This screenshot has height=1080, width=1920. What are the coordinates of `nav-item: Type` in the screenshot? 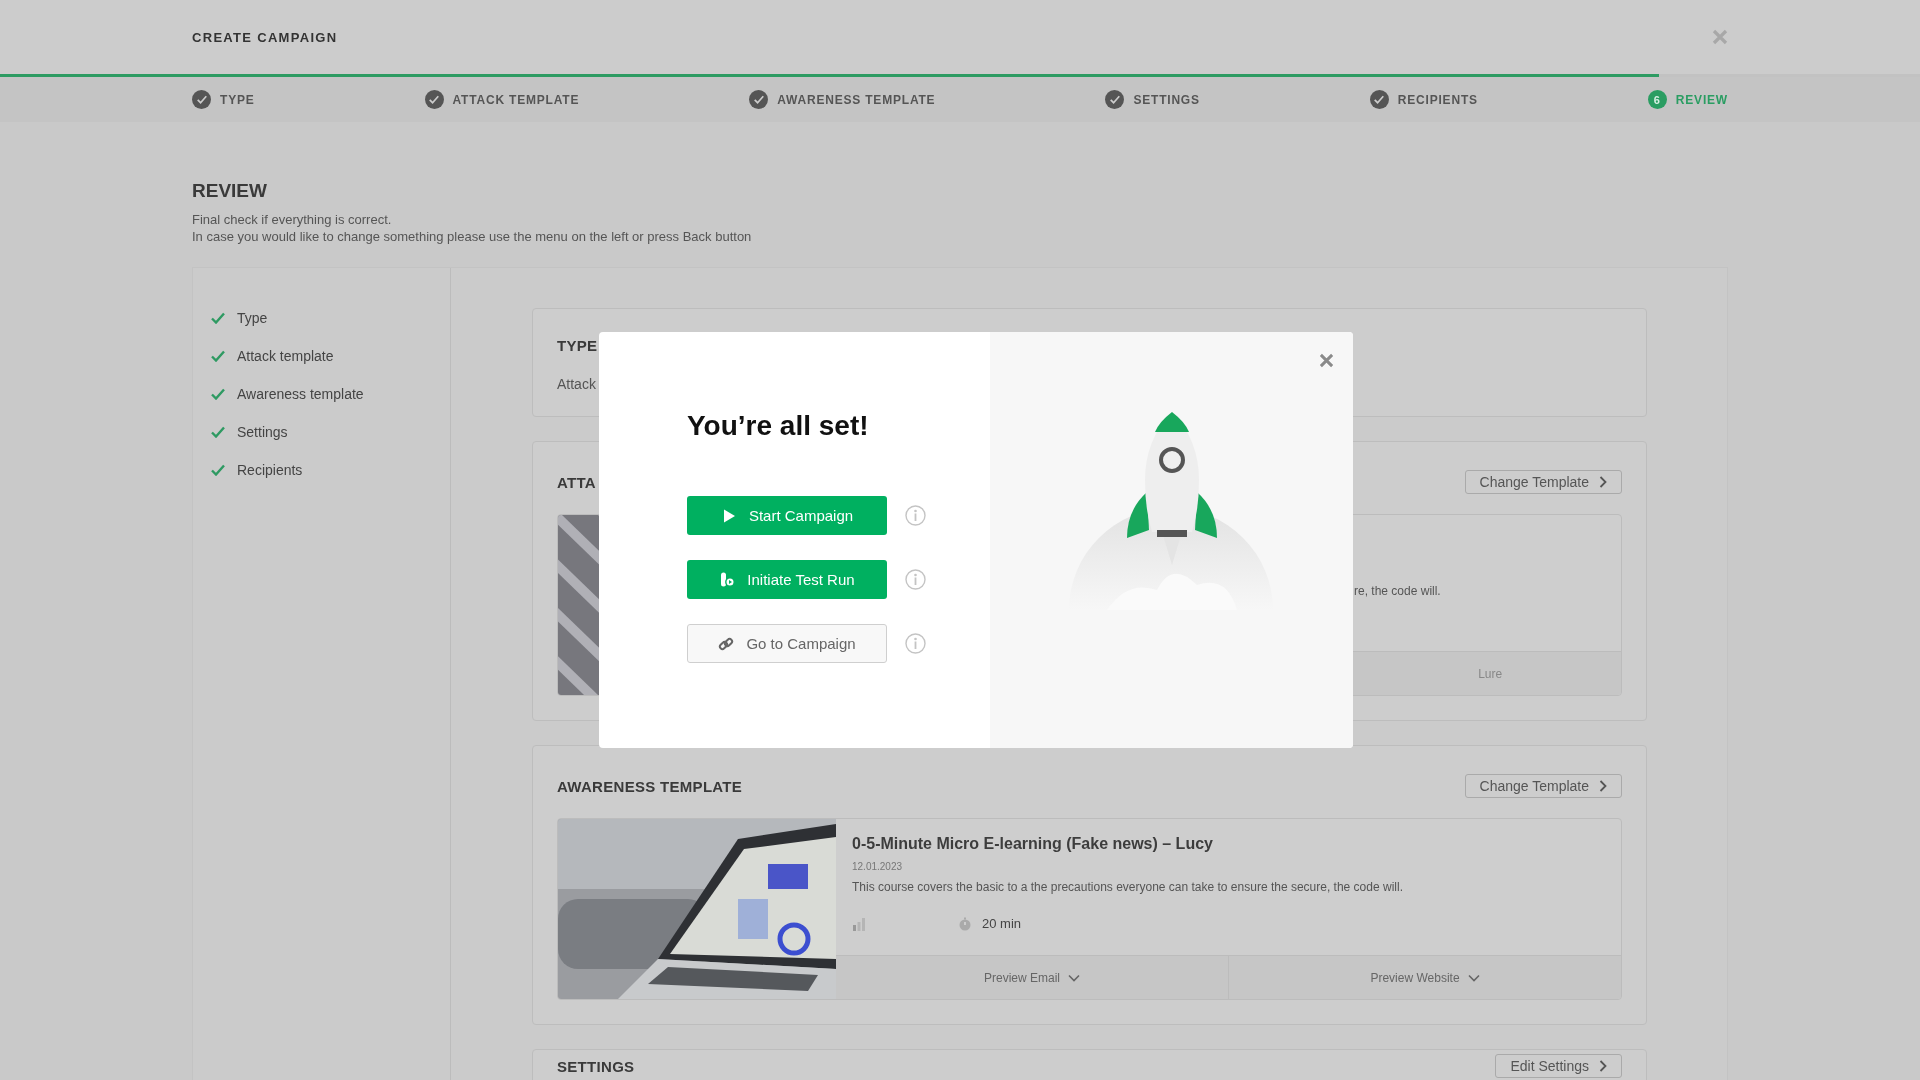 It's located at (330, 318).